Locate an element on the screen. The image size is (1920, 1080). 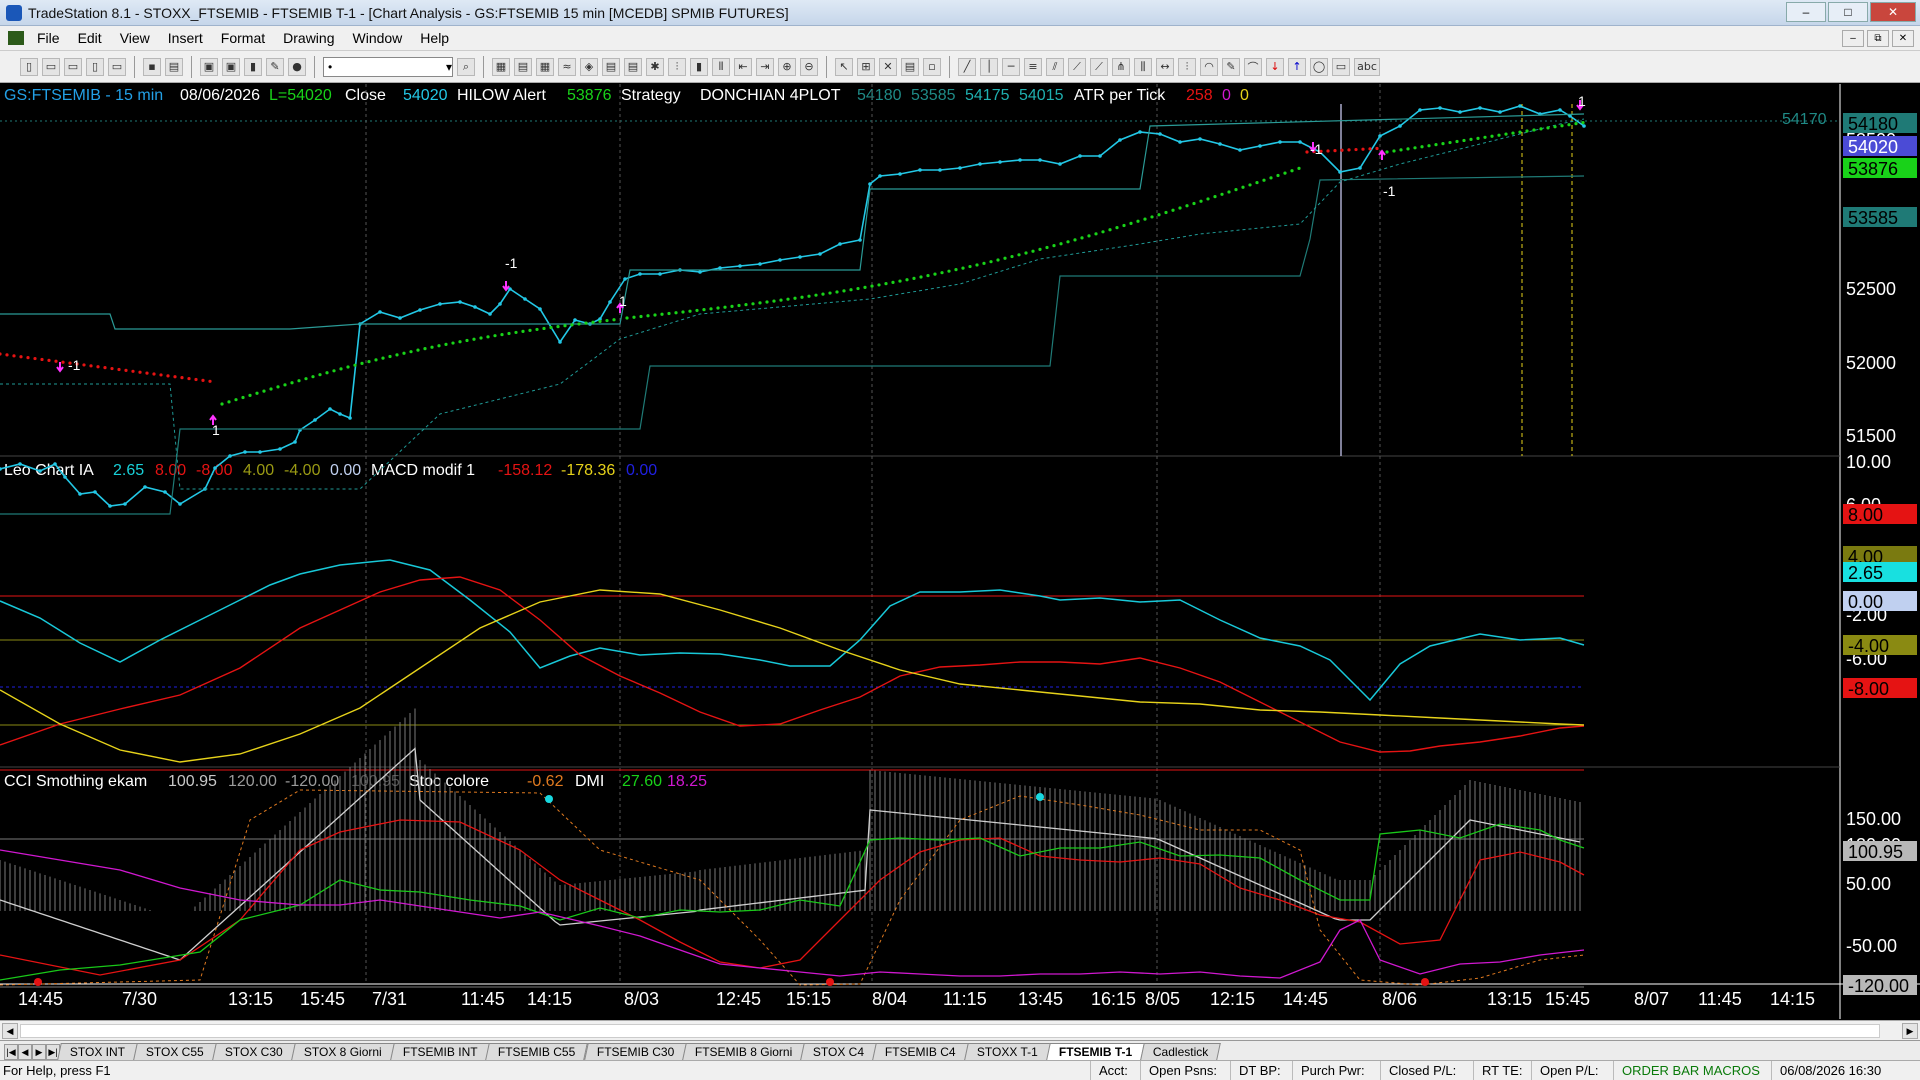
symbol-lookup-icon: ⌕ is located at coordinates (466, 66).